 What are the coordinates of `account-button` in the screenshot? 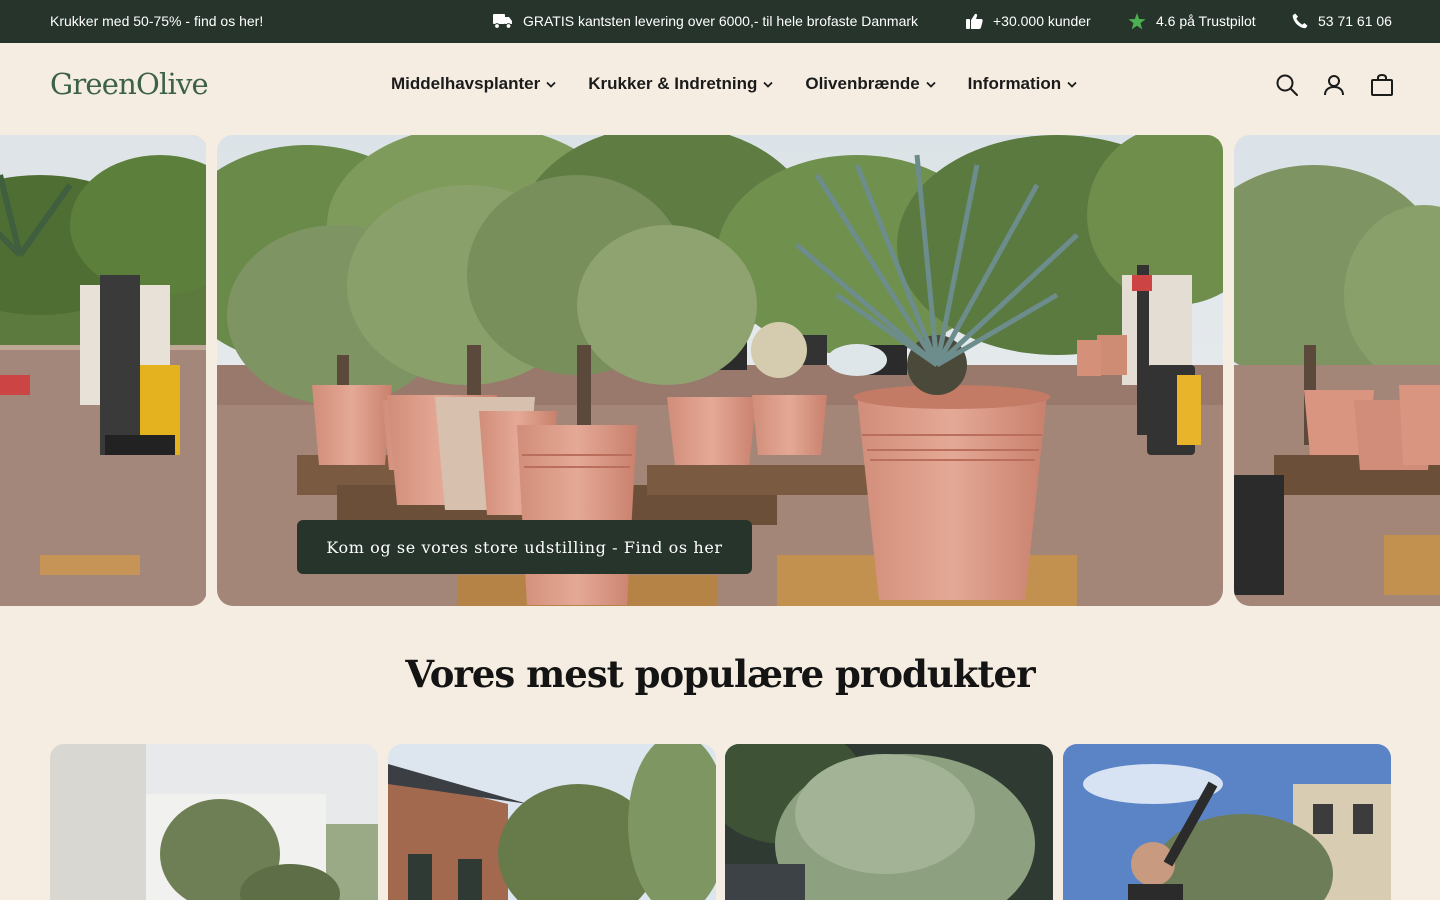 It's located at (1334, 85).